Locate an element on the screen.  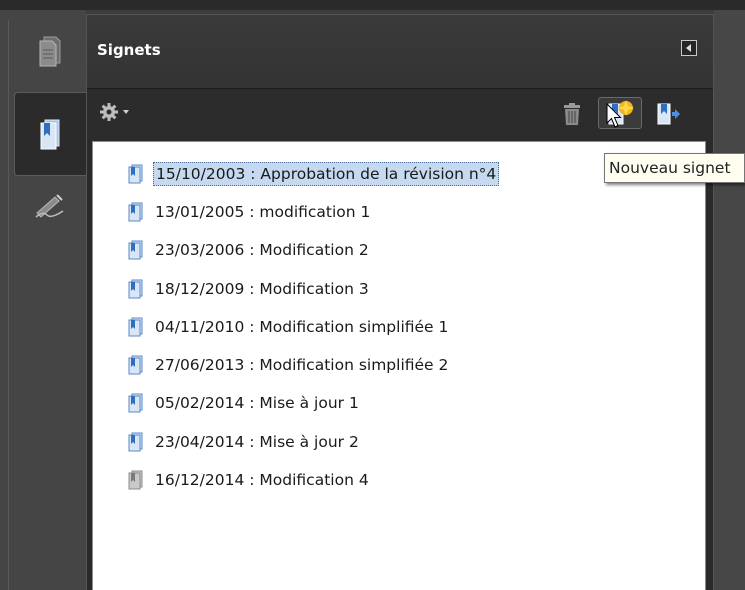
bookmark-label: 27/06/2013 : Modification simplifiée 2 is located at coordinates (302, 365).